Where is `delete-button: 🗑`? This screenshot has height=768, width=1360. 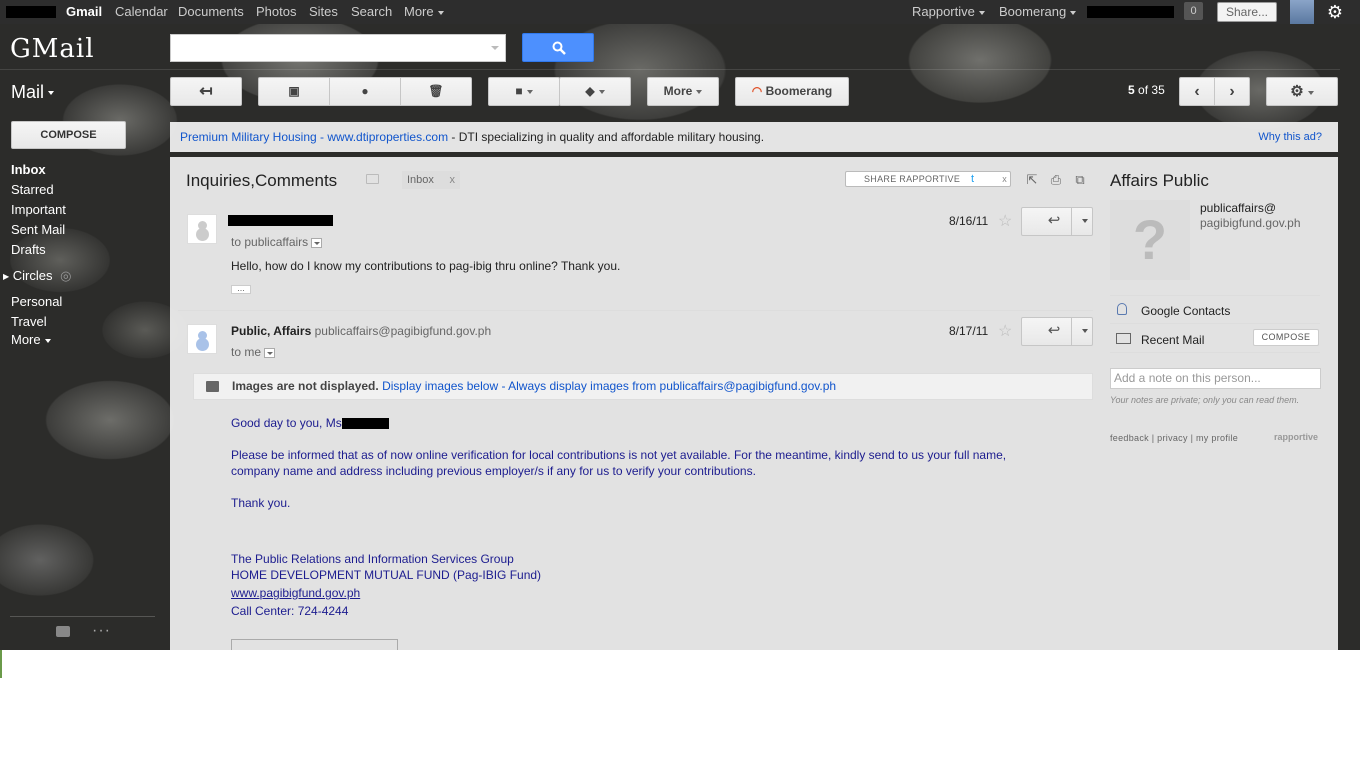
delete-button: 🗑 is located at coordinates (436, 91).